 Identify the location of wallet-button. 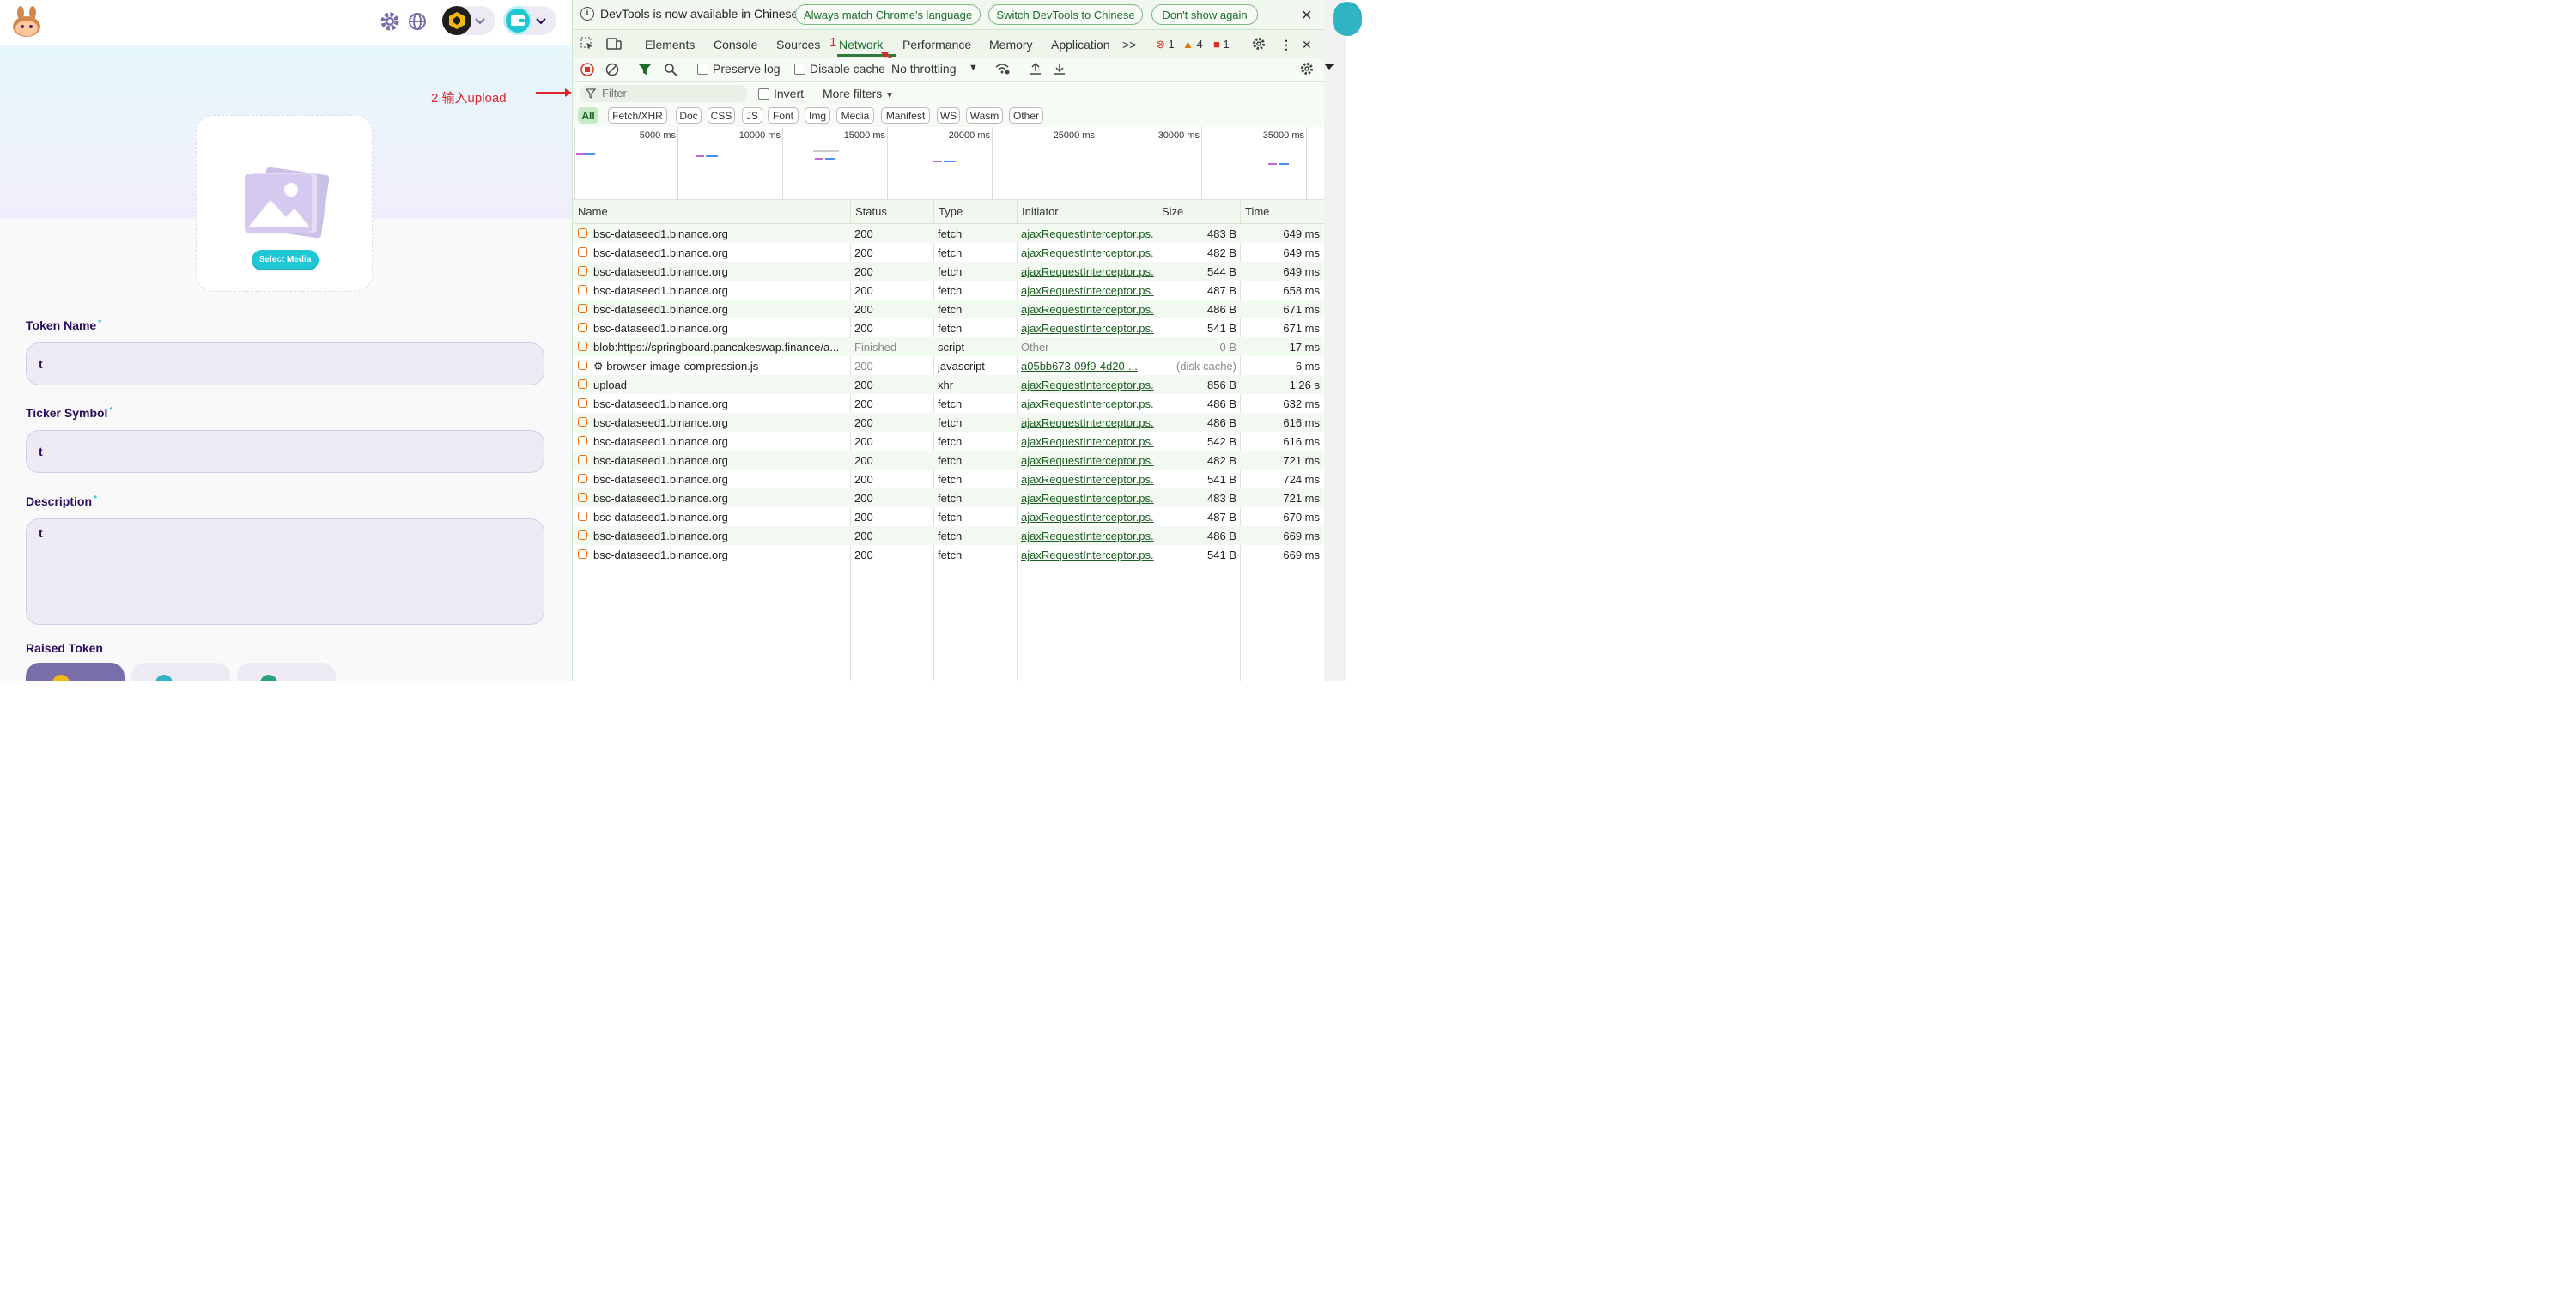
(530, 20).